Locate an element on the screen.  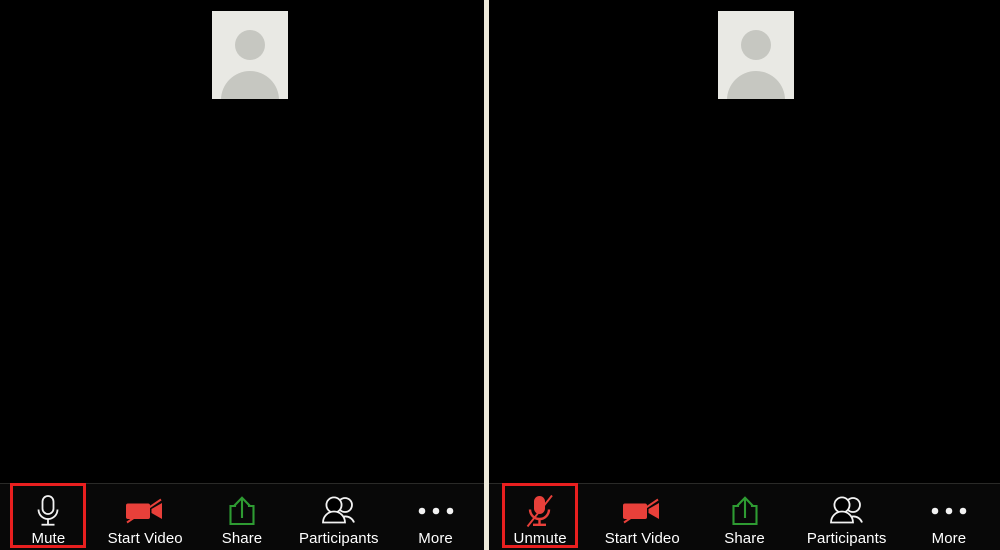
mute-button: Mute is located at coordinates (48, 517).